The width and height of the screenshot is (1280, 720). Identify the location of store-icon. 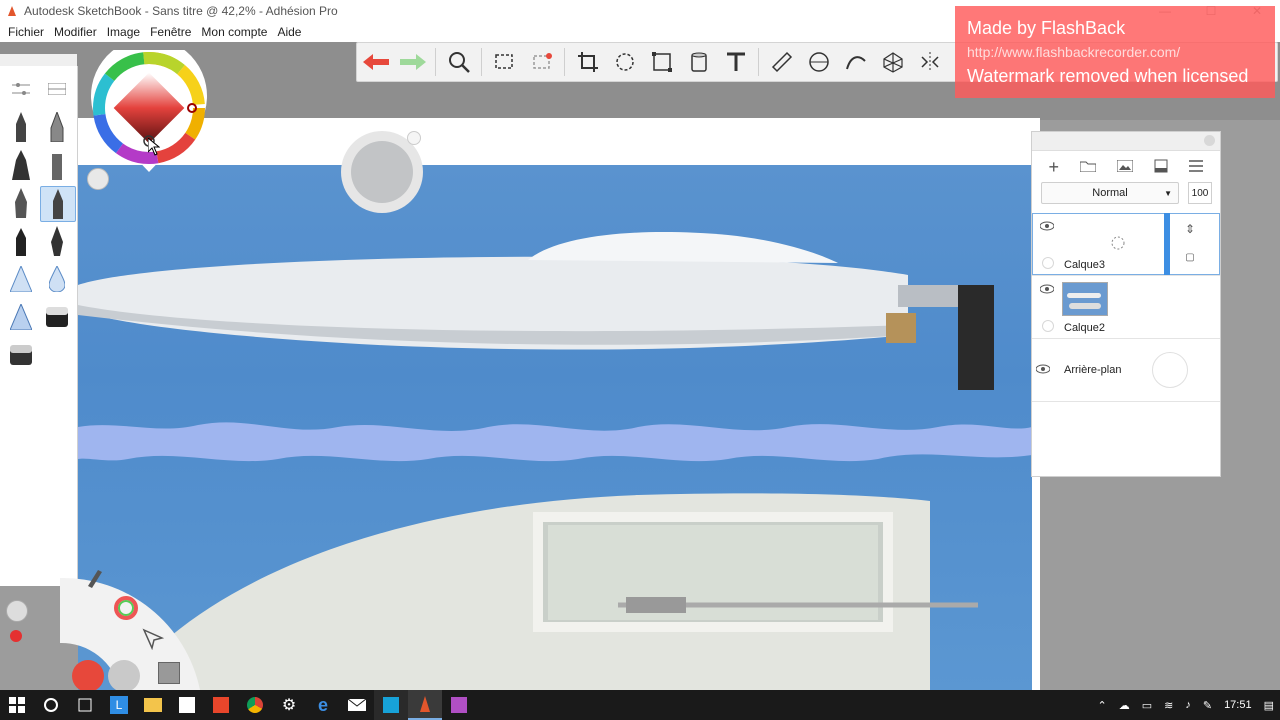
(187, 705).